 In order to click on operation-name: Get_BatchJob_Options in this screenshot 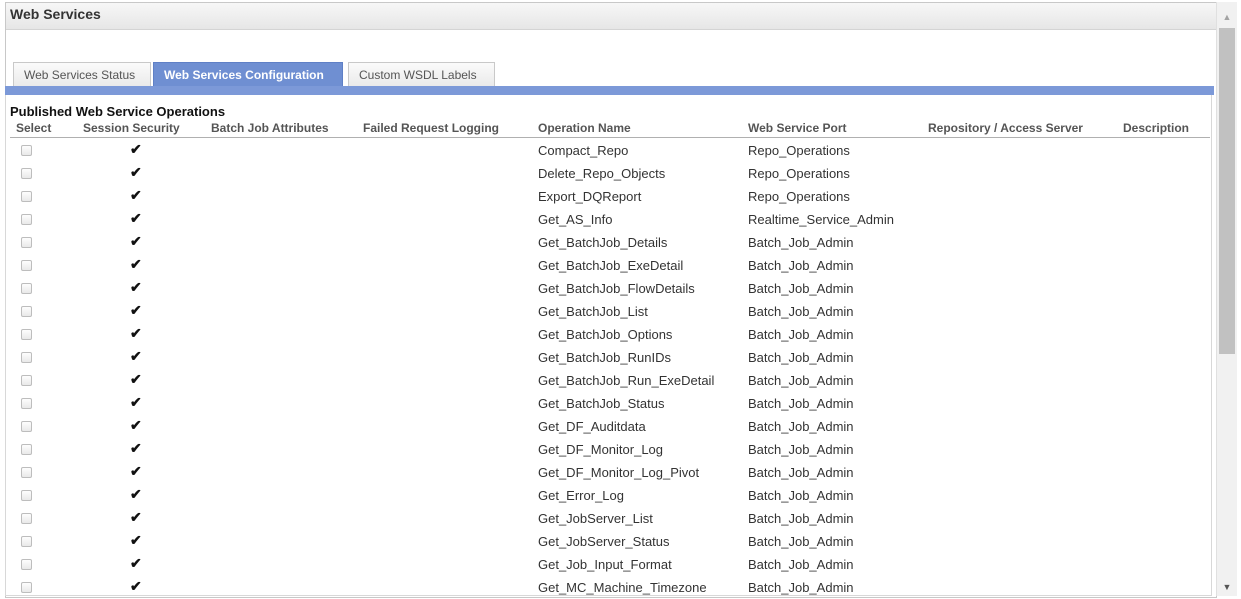, I will do `click(605, 334)`.